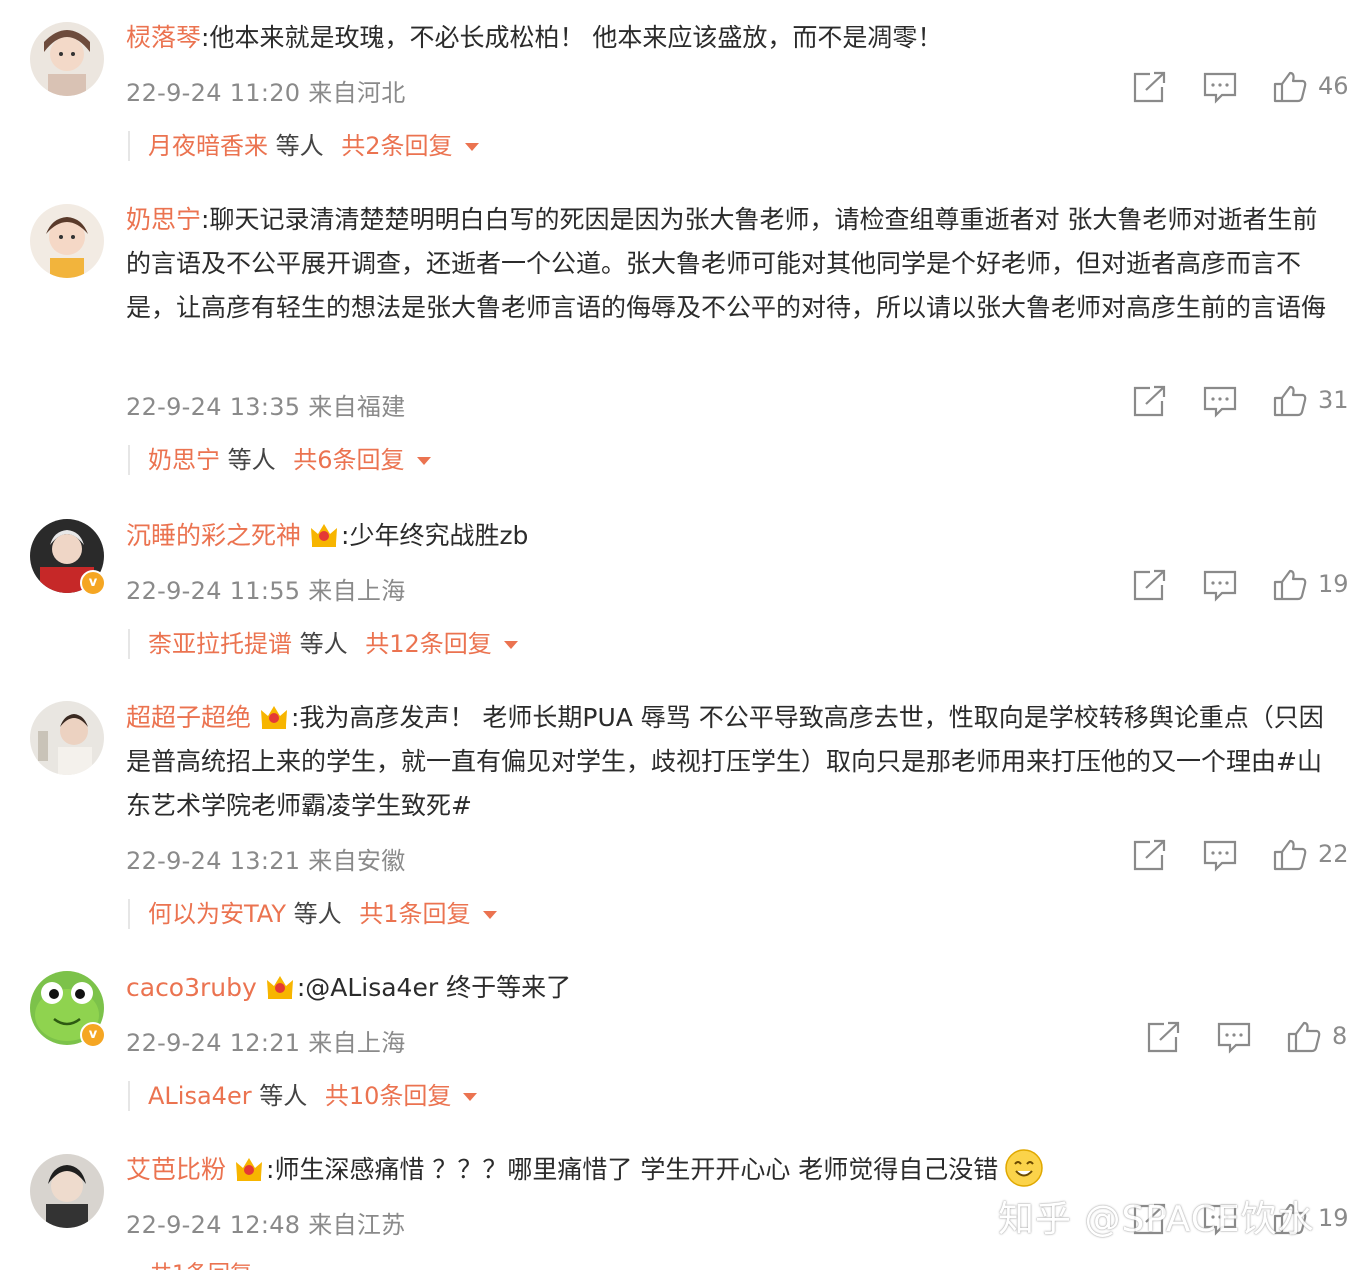 The image size is (1366, 1270). I want to click on comment-text: 沉睡的彩之死神 :少年终究战胜zb, so click(733, 536).